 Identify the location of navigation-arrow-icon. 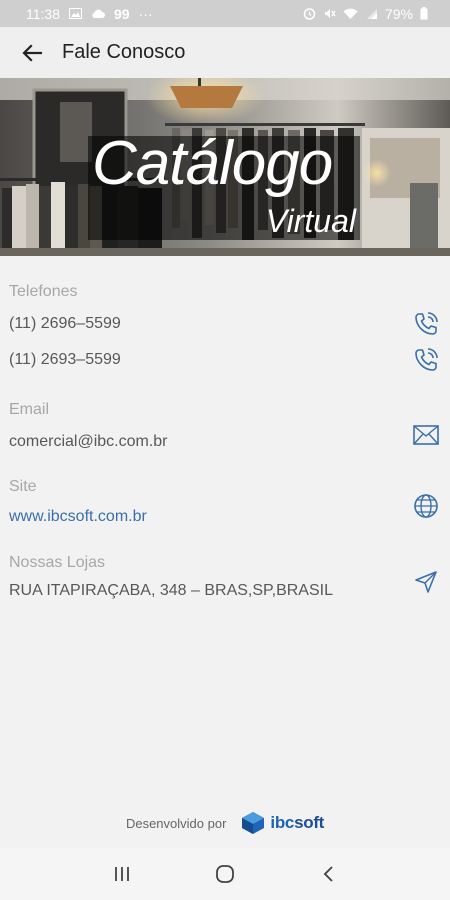
(426, 582).